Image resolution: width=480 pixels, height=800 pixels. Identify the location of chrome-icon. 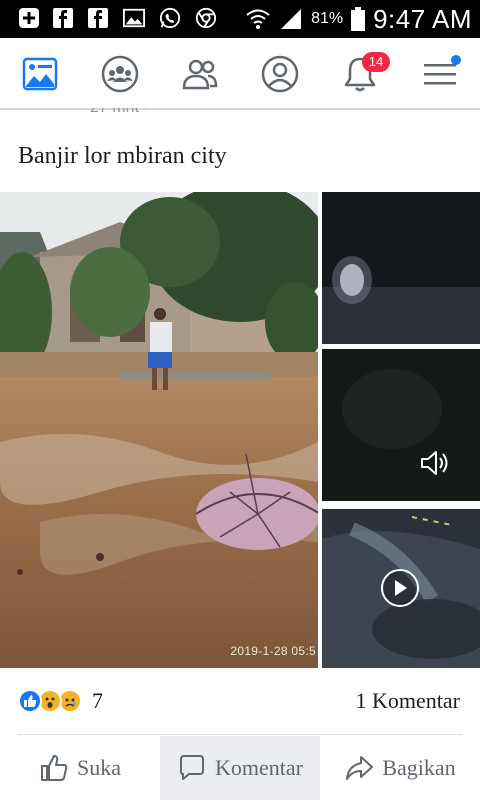
(206, 18).